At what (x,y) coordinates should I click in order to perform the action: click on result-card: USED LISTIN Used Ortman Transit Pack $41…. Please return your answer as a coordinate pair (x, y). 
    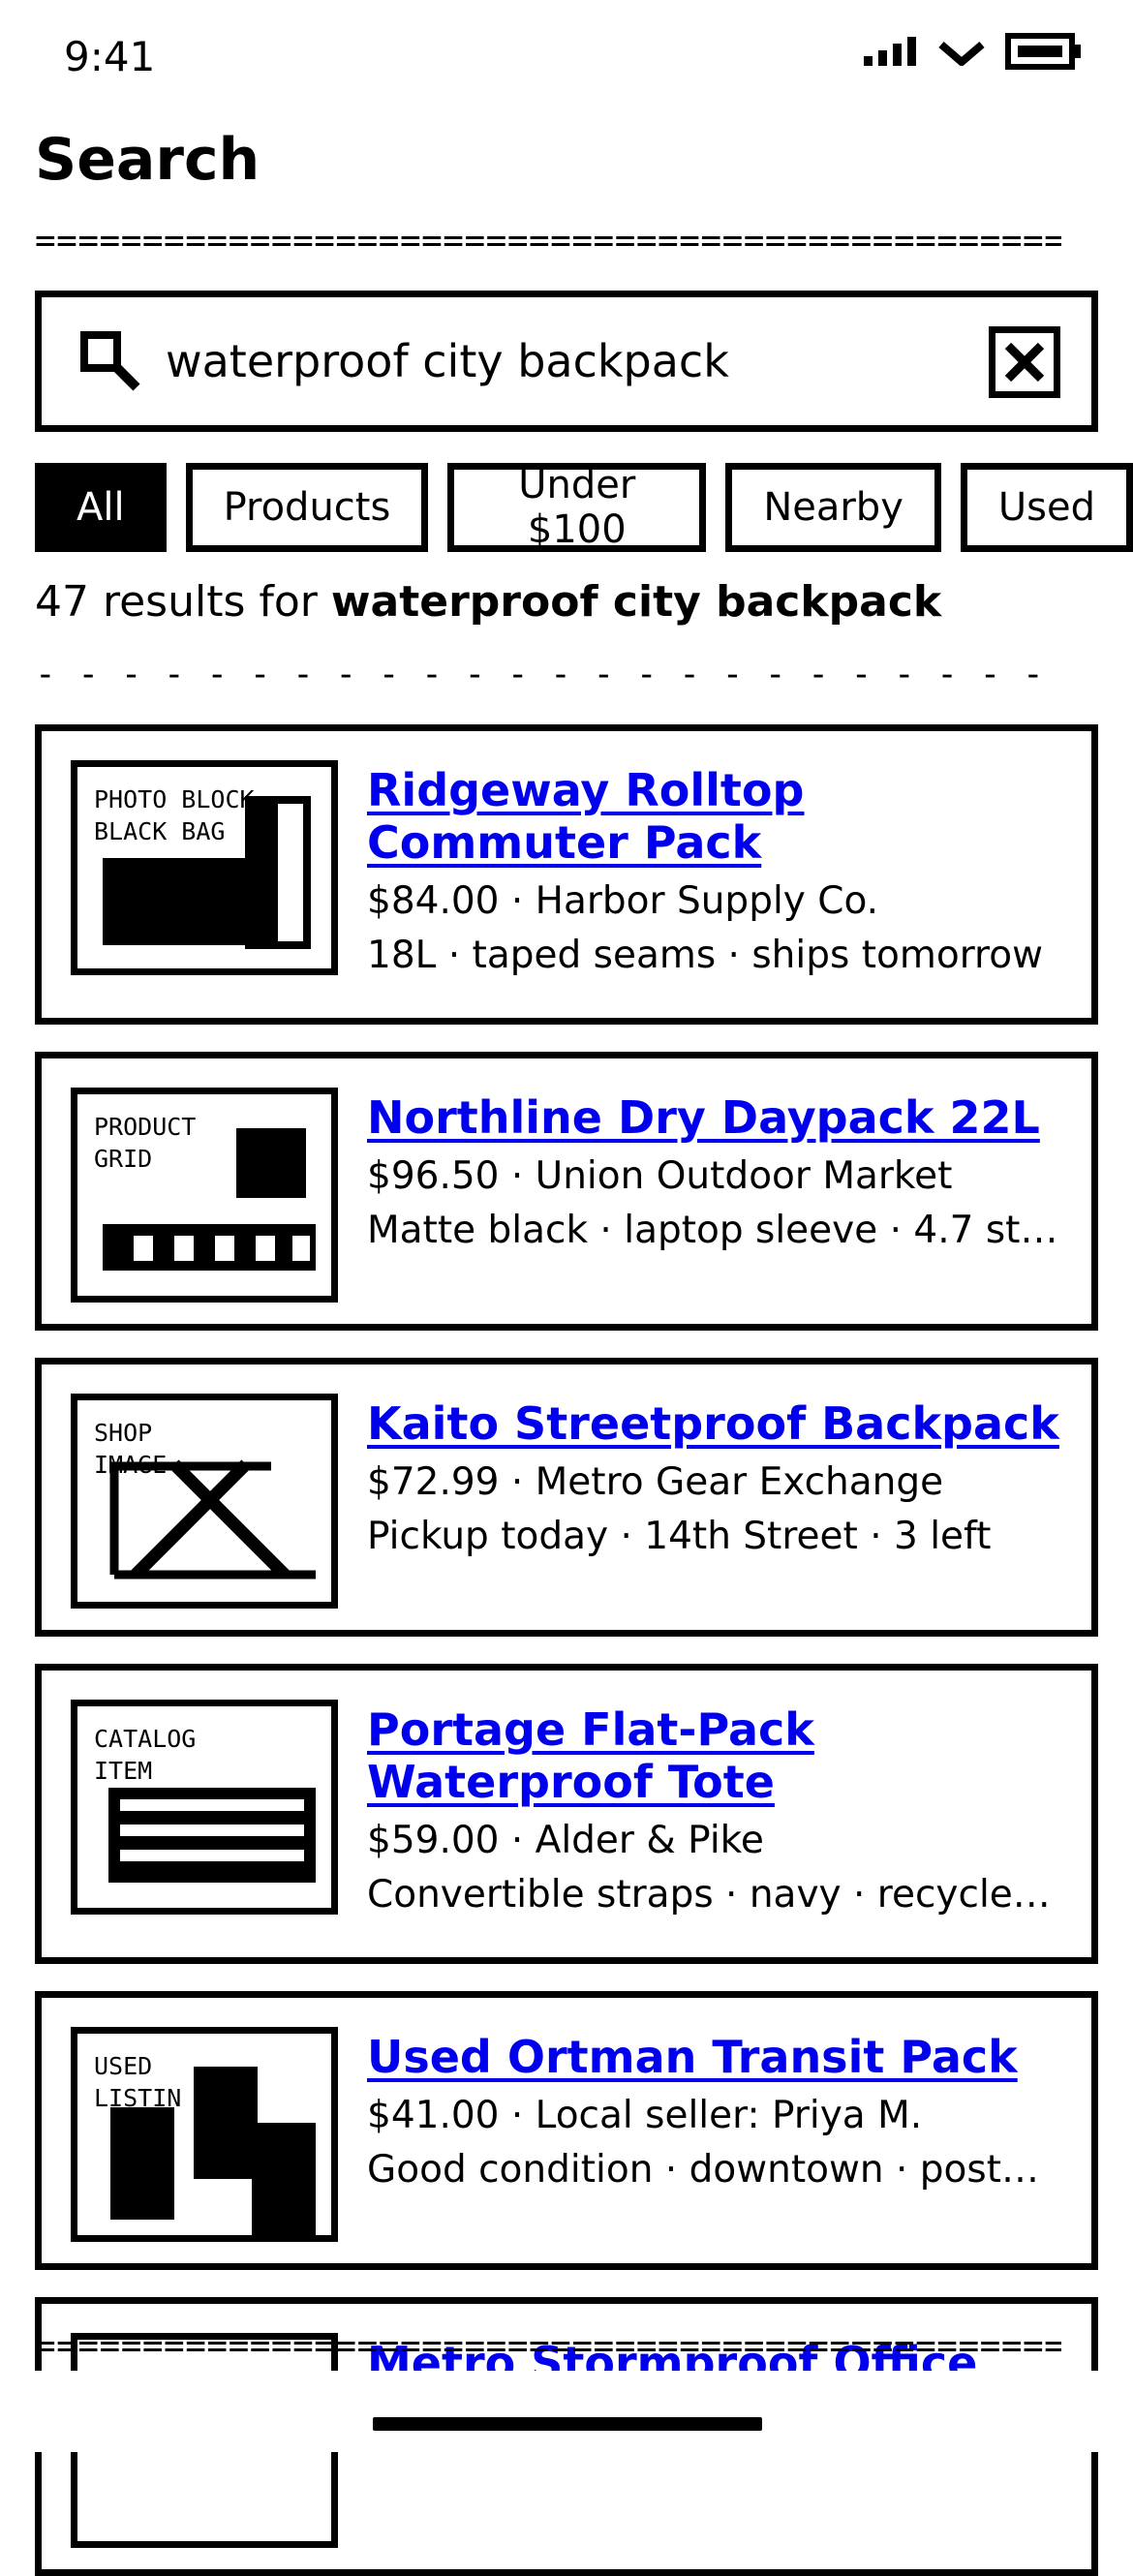
    Looking at the image, I should click on (566, 2130).